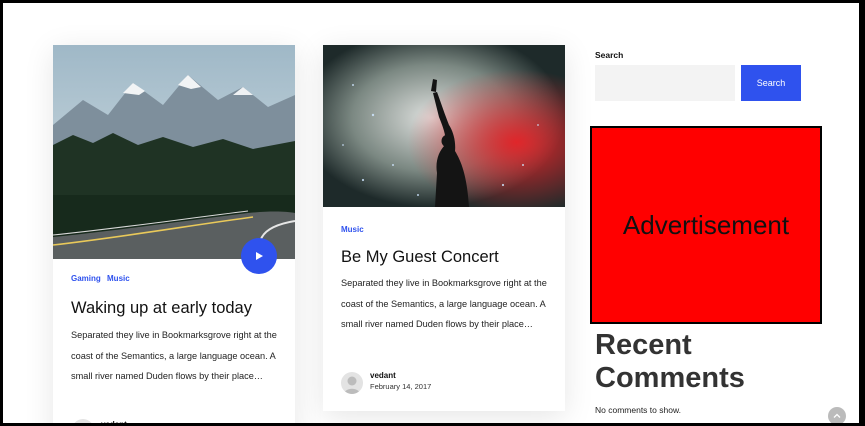 The image size is (865, 426). I want to click on play-button, so click(259, 256).